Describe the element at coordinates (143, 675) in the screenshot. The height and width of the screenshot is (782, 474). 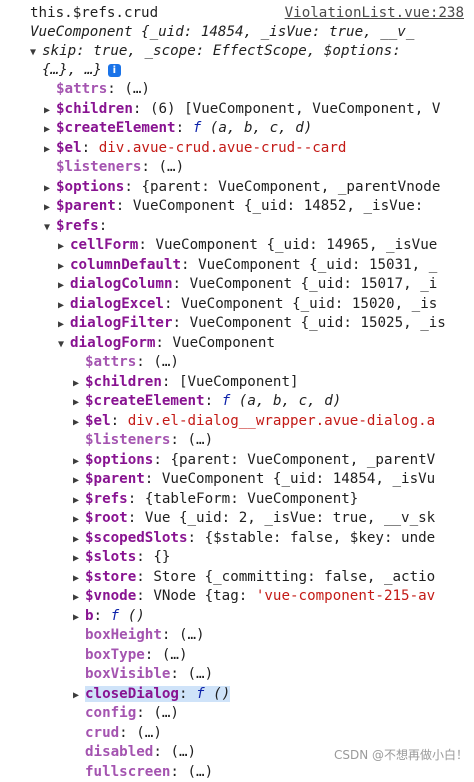
I see `prop-row-dialogForm-boxVisible: boxVisible: (…)` at that location.